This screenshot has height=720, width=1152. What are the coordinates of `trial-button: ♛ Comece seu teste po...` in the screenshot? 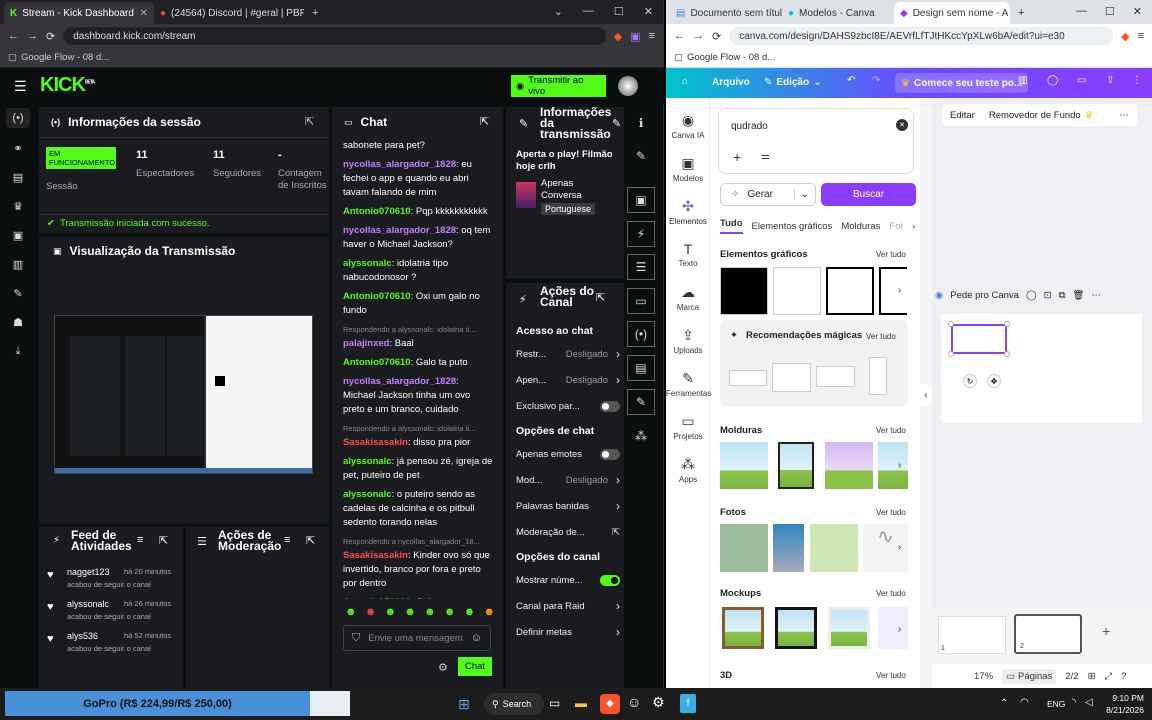 It's located at (962, 83).